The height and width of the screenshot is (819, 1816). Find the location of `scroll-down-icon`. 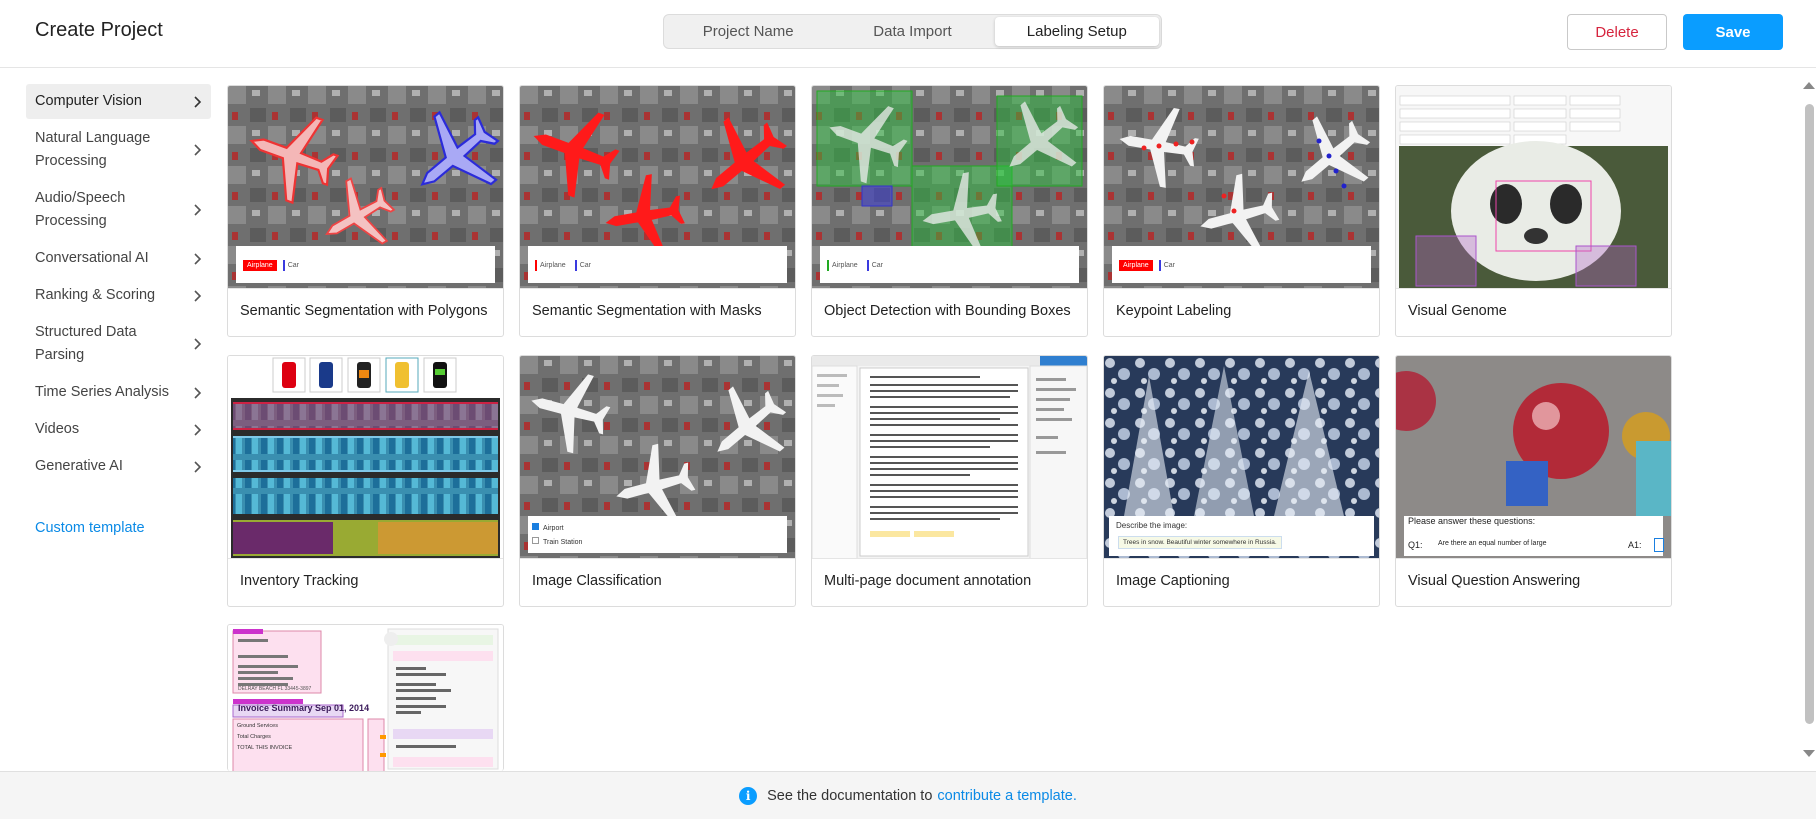

scroll-down-icon is located at coordinates (1809, 753).